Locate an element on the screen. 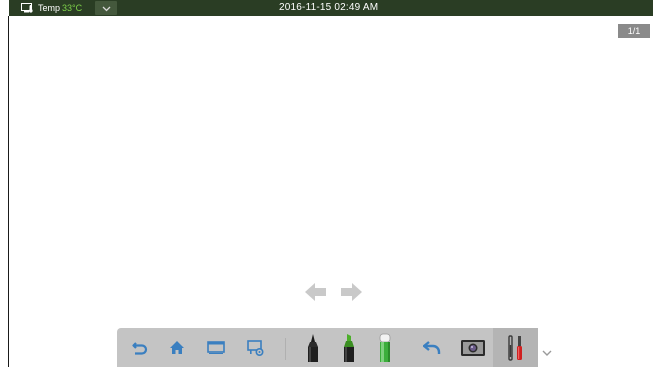 This screenshot has width=653, height=367. datetime-display: 2016-11-15 02:49 AM is located at coordinates (329, 7).